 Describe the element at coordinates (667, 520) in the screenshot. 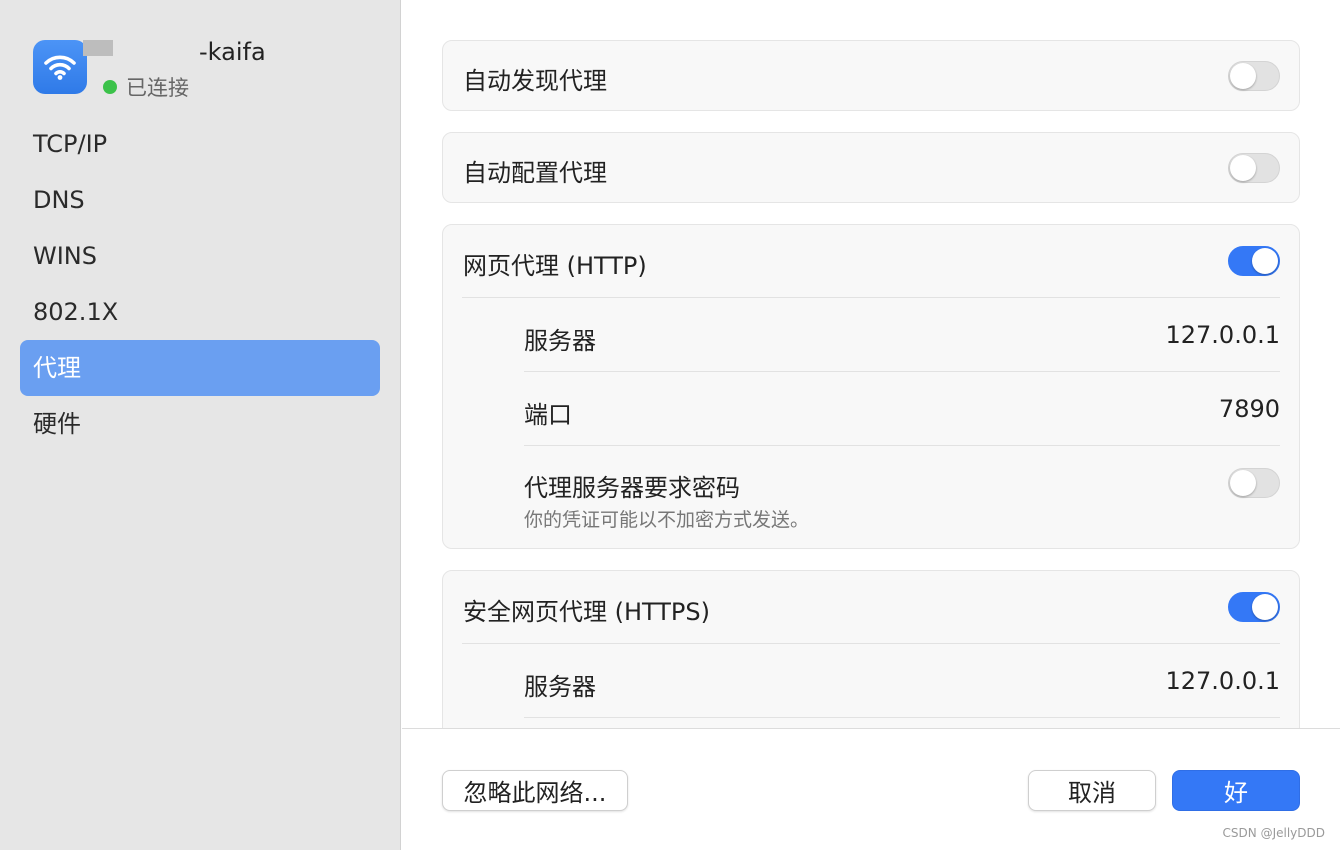

I see `http-auth-note: 你的凭证可能以不加密方式发送。` at that location.